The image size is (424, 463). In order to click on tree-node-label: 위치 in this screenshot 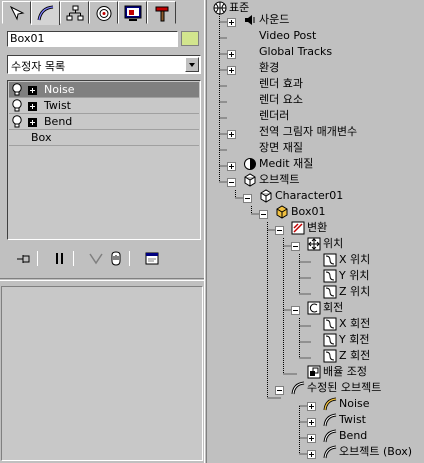, I will do `click(333, 243)`.